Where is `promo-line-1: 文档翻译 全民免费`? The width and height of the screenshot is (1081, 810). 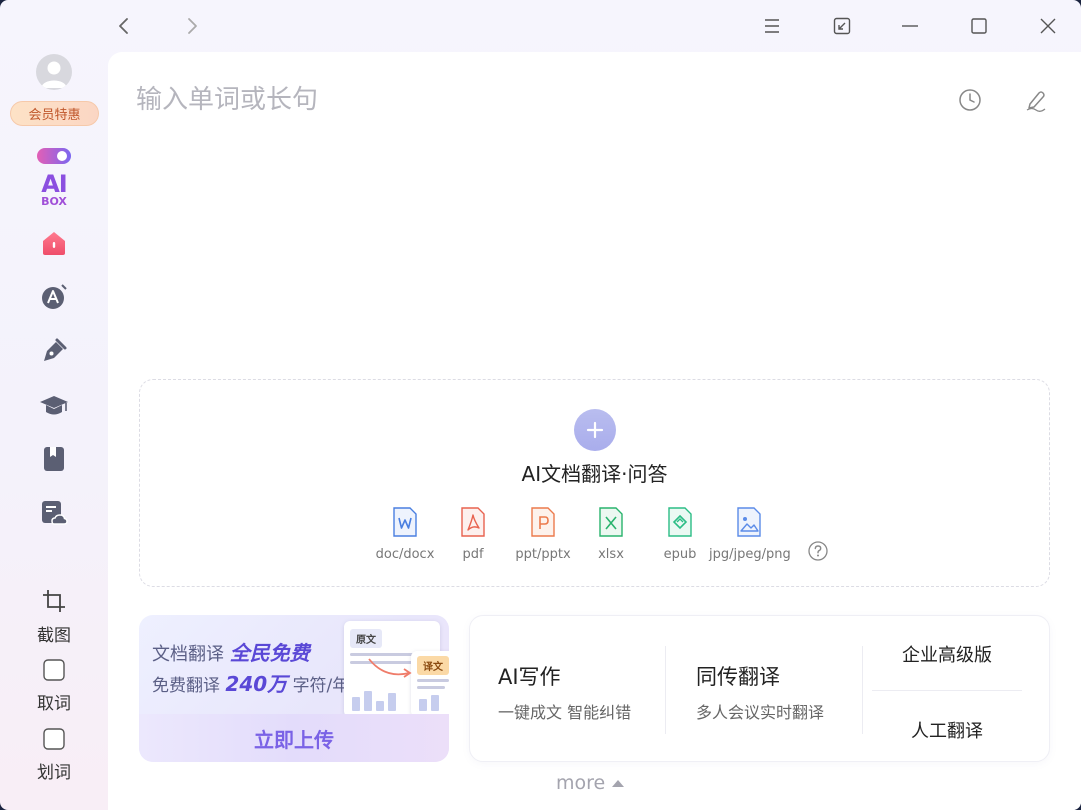
promo-line-1: 文档翻译 全民免费 is located at coordinates (231, 651).